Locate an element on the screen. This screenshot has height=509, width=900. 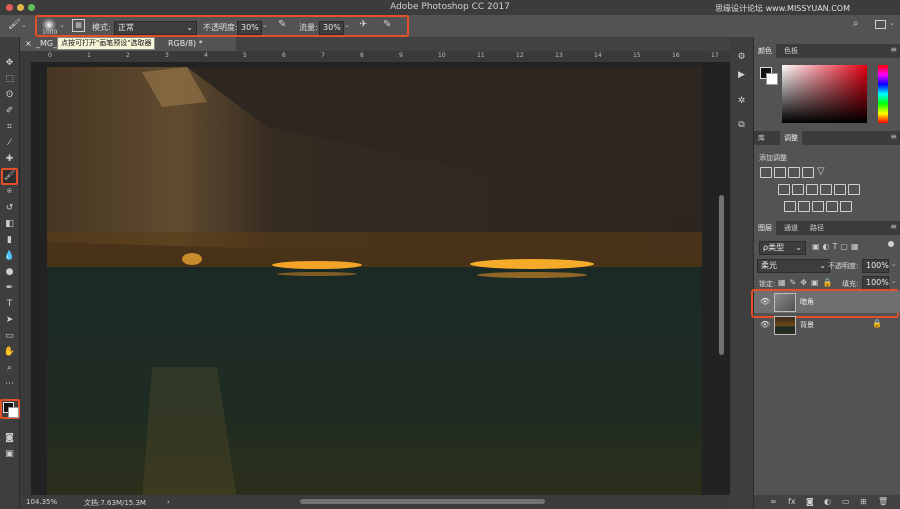
eyedropper-tool-icon: ⁄ is located at coordinates (9, 143).